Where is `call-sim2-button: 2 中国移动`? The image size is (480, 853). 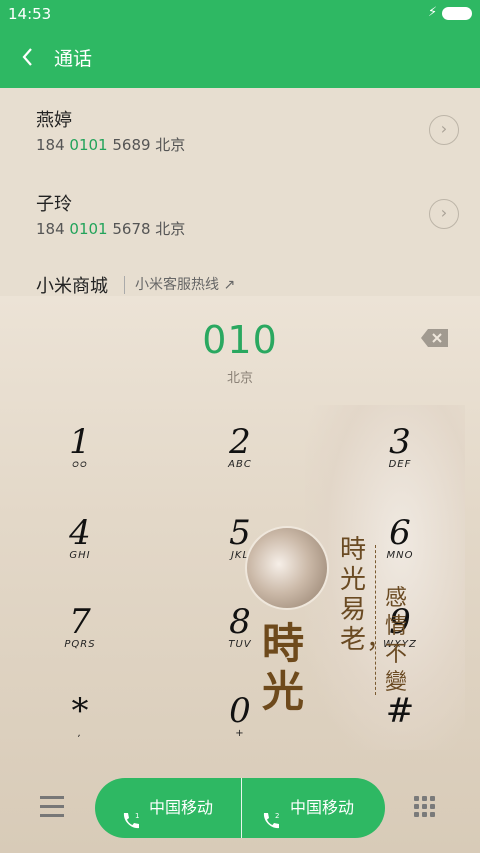 call-sim2-button: 2 中国移动 is located at coordinates (313, 808).